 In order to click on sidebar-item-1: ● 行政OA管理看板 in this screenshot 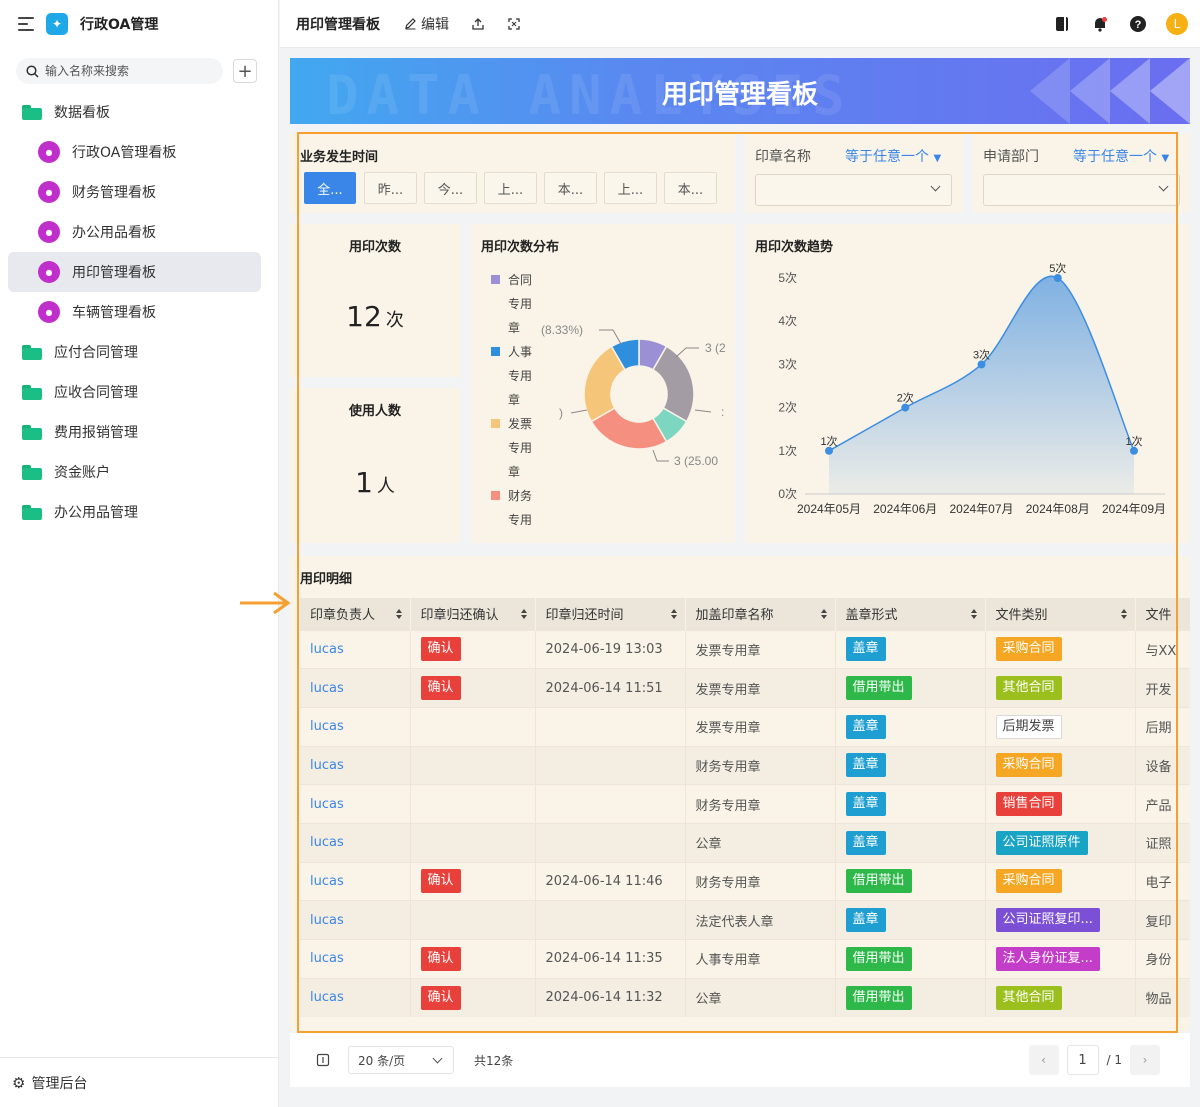, I will do `click(134, 152)`.